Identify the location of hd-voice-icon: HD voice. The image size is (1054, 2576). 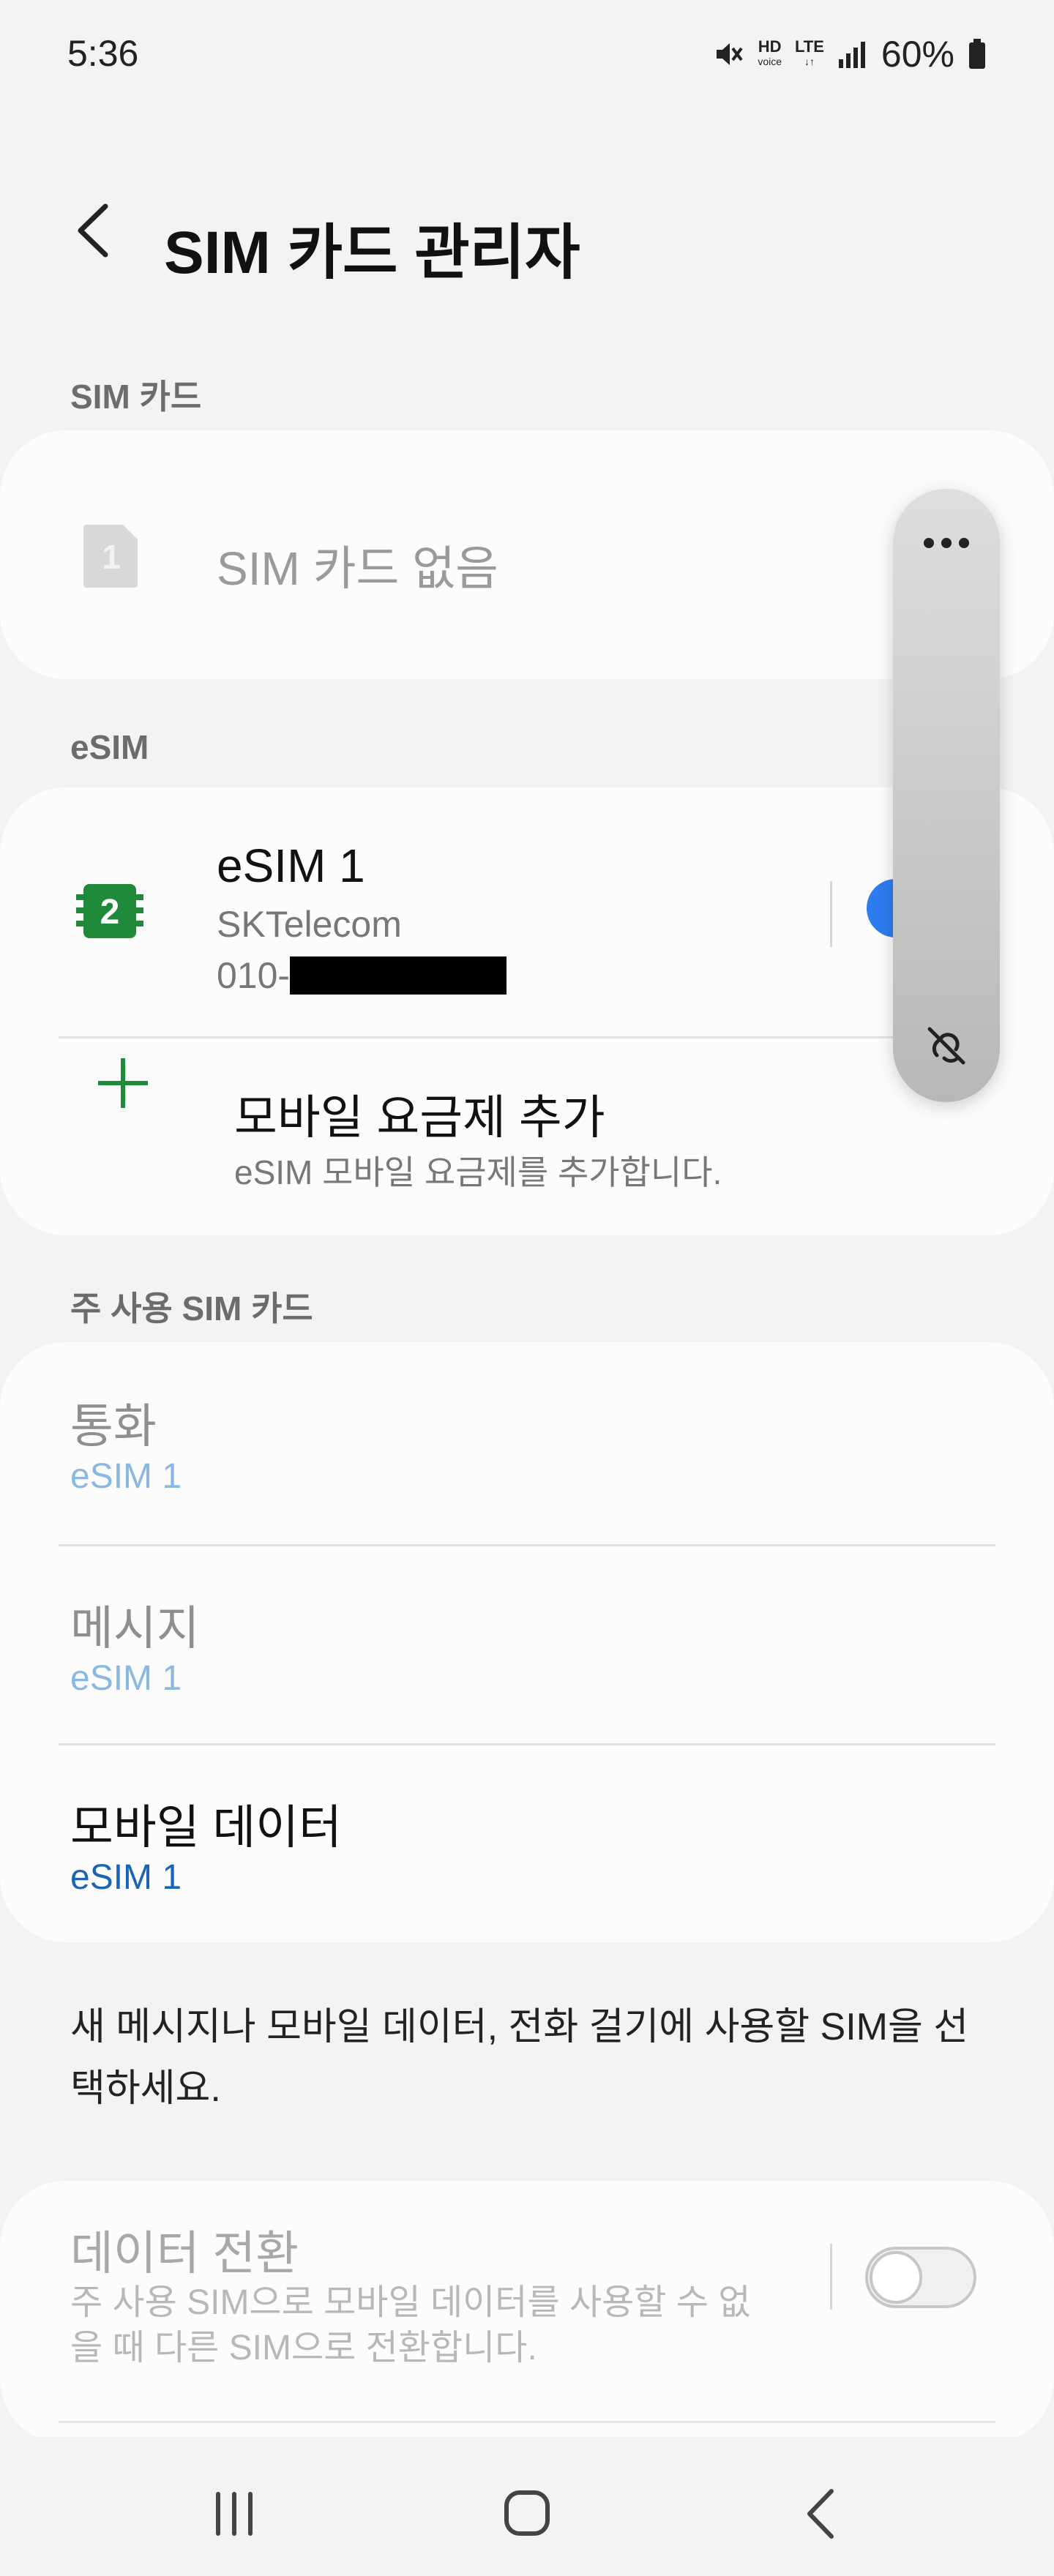
(770, 52).